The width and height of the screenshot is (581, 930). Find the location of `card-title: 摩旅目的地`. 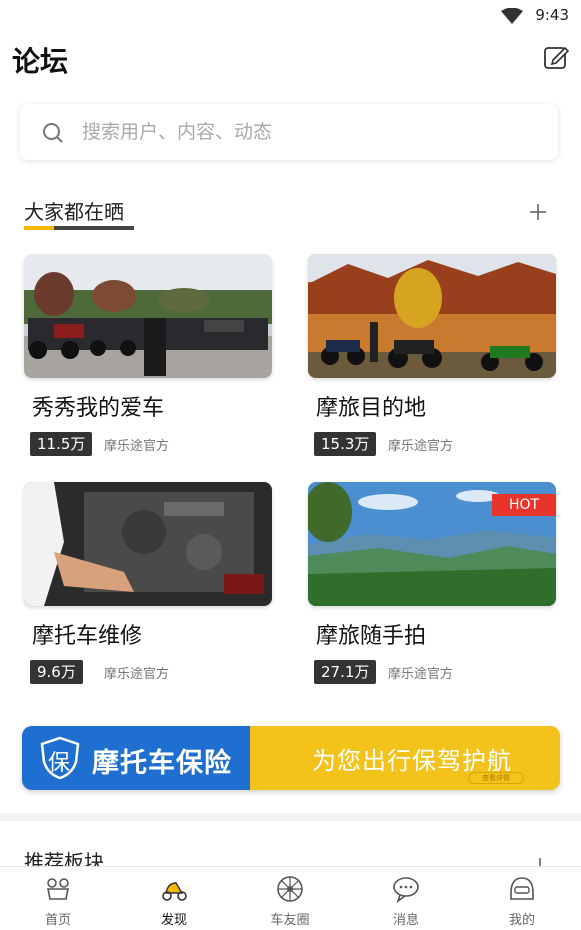

card-title: 摩旅目的地 is located at coordinates (371, 408).